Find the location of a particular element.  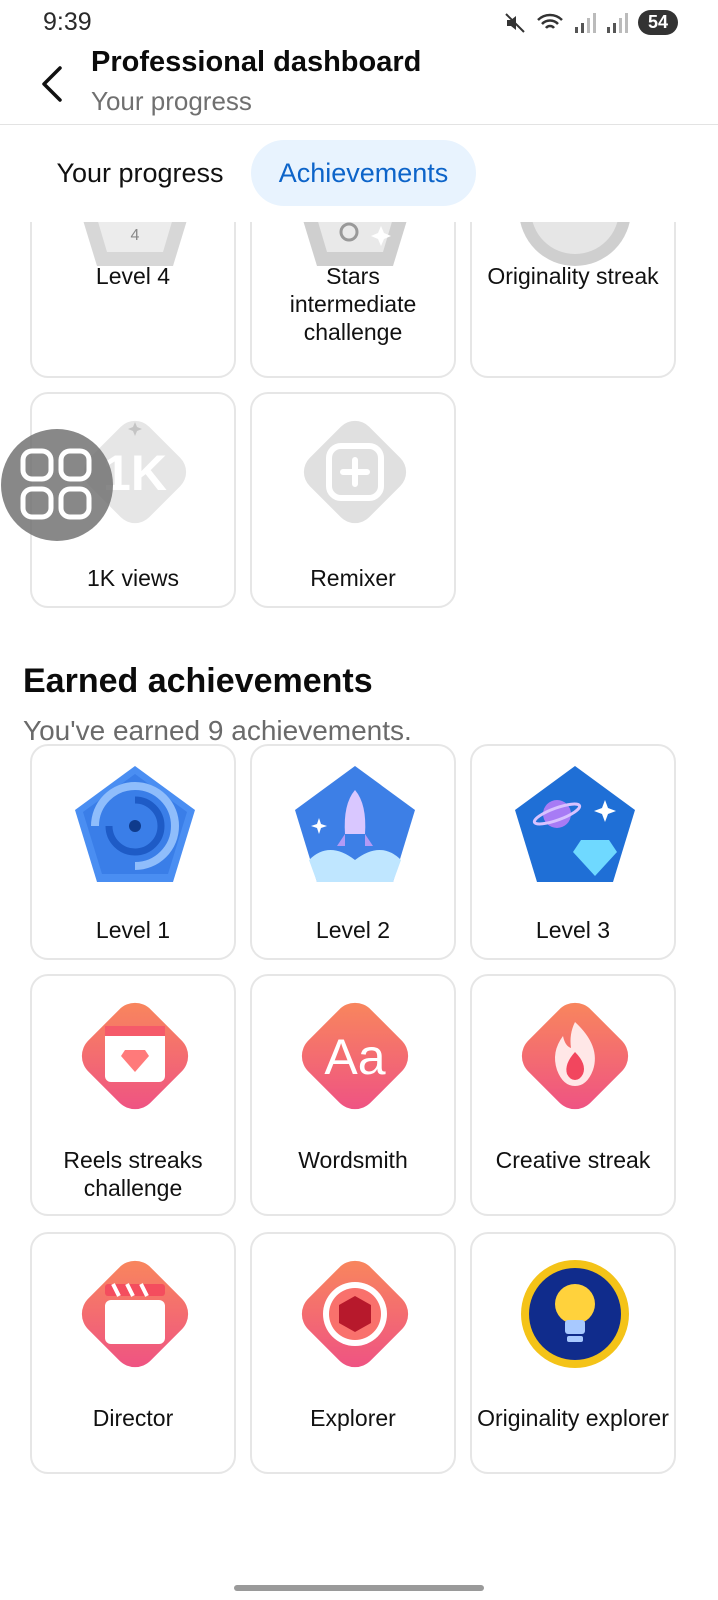

achievement-card-wordsmith: Aa Wordsmith is located at coordinates (353, 1095).